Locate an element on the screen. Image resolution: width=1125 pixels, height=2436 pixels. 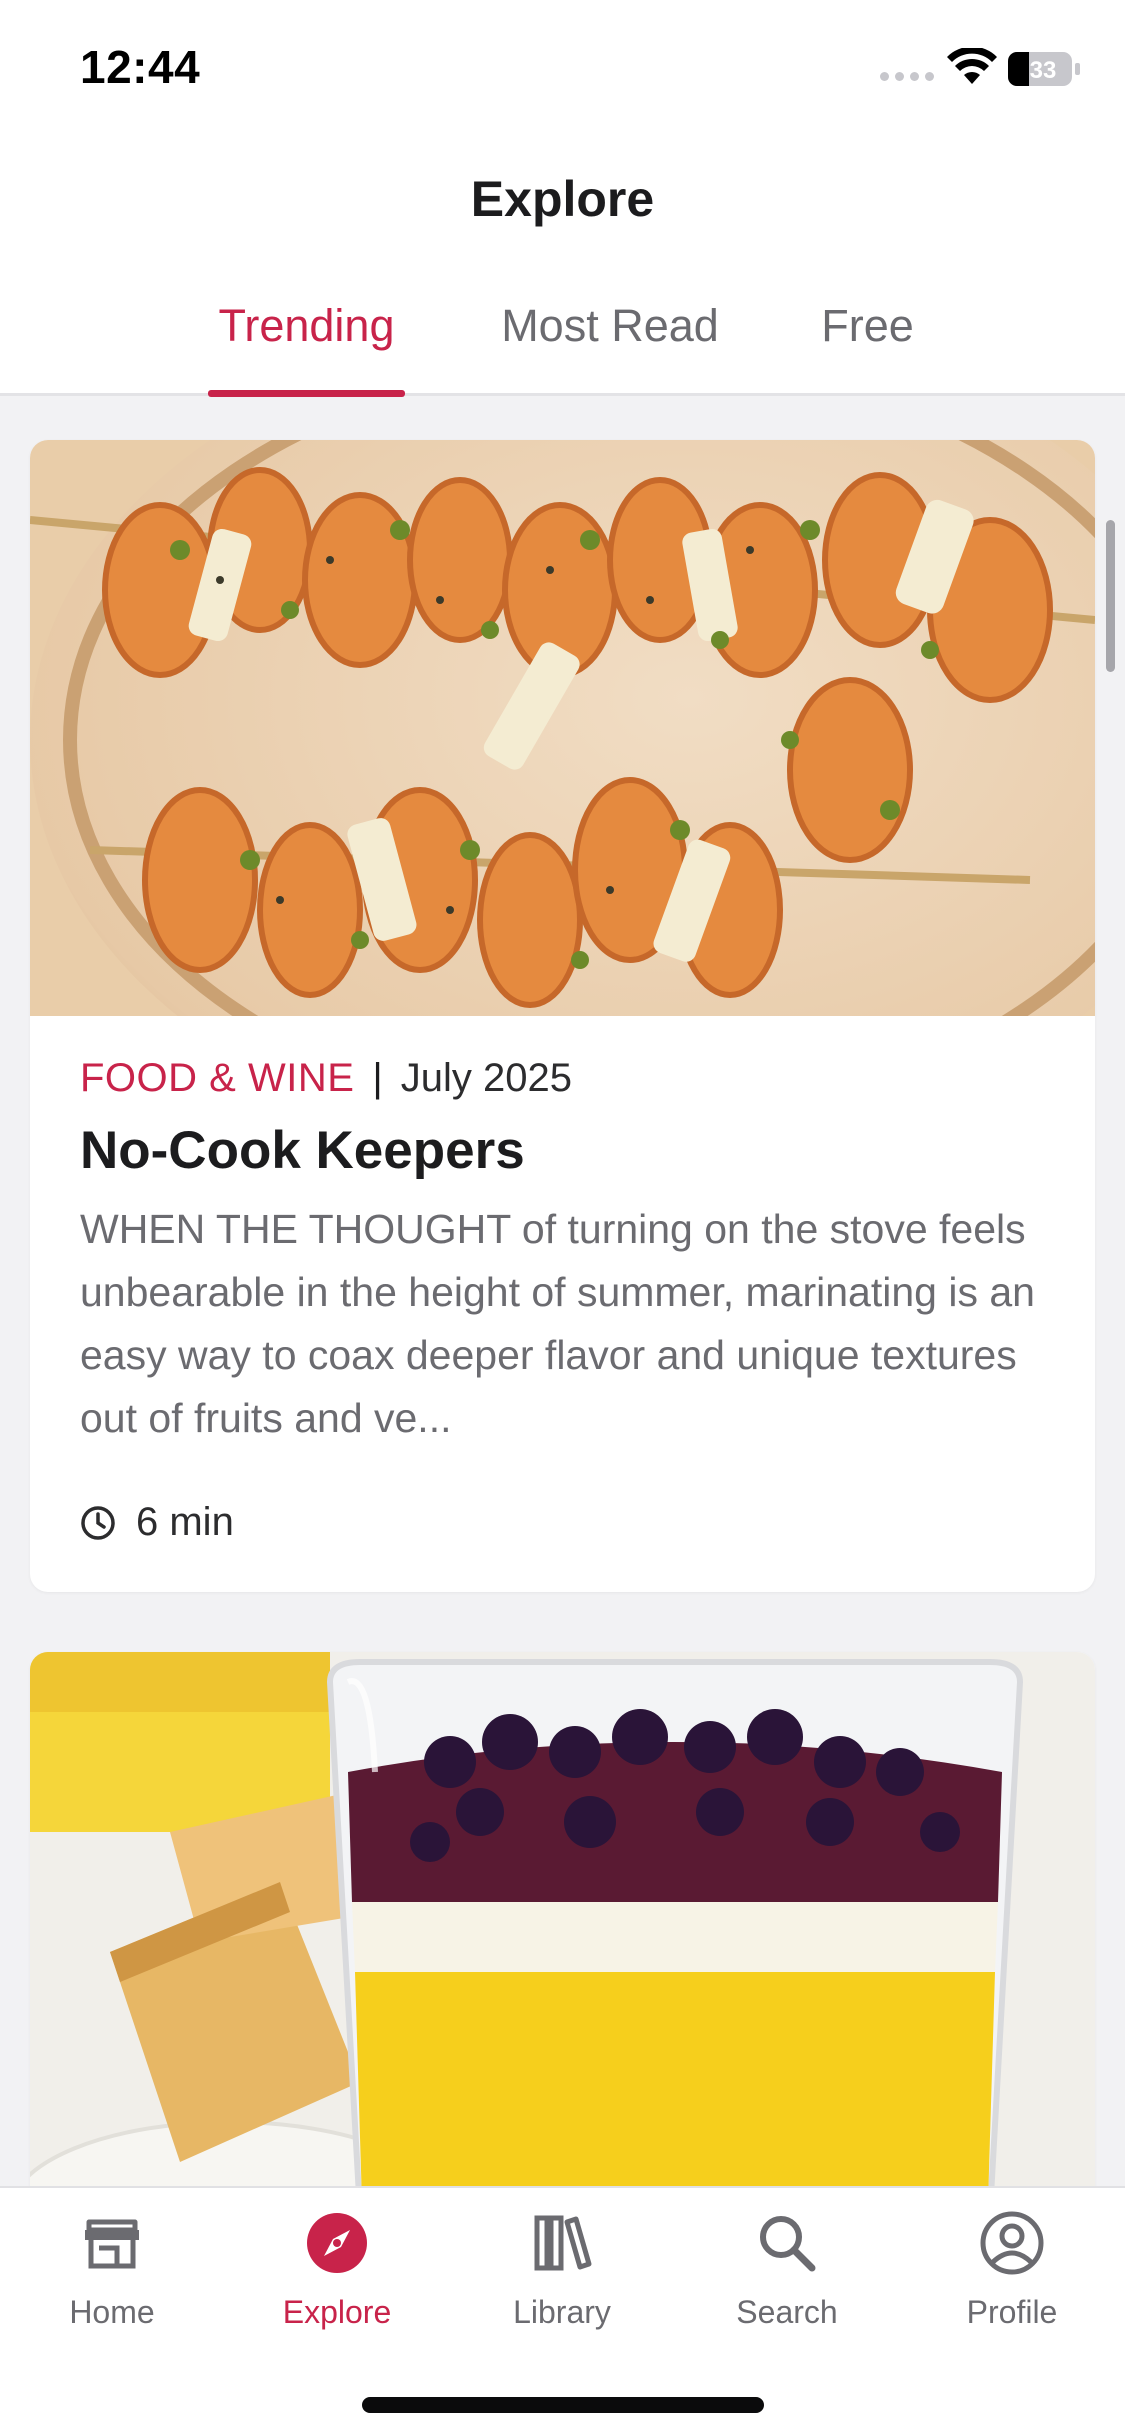
nav-profile-label: Profile is located at coordinates (1012, 2312).